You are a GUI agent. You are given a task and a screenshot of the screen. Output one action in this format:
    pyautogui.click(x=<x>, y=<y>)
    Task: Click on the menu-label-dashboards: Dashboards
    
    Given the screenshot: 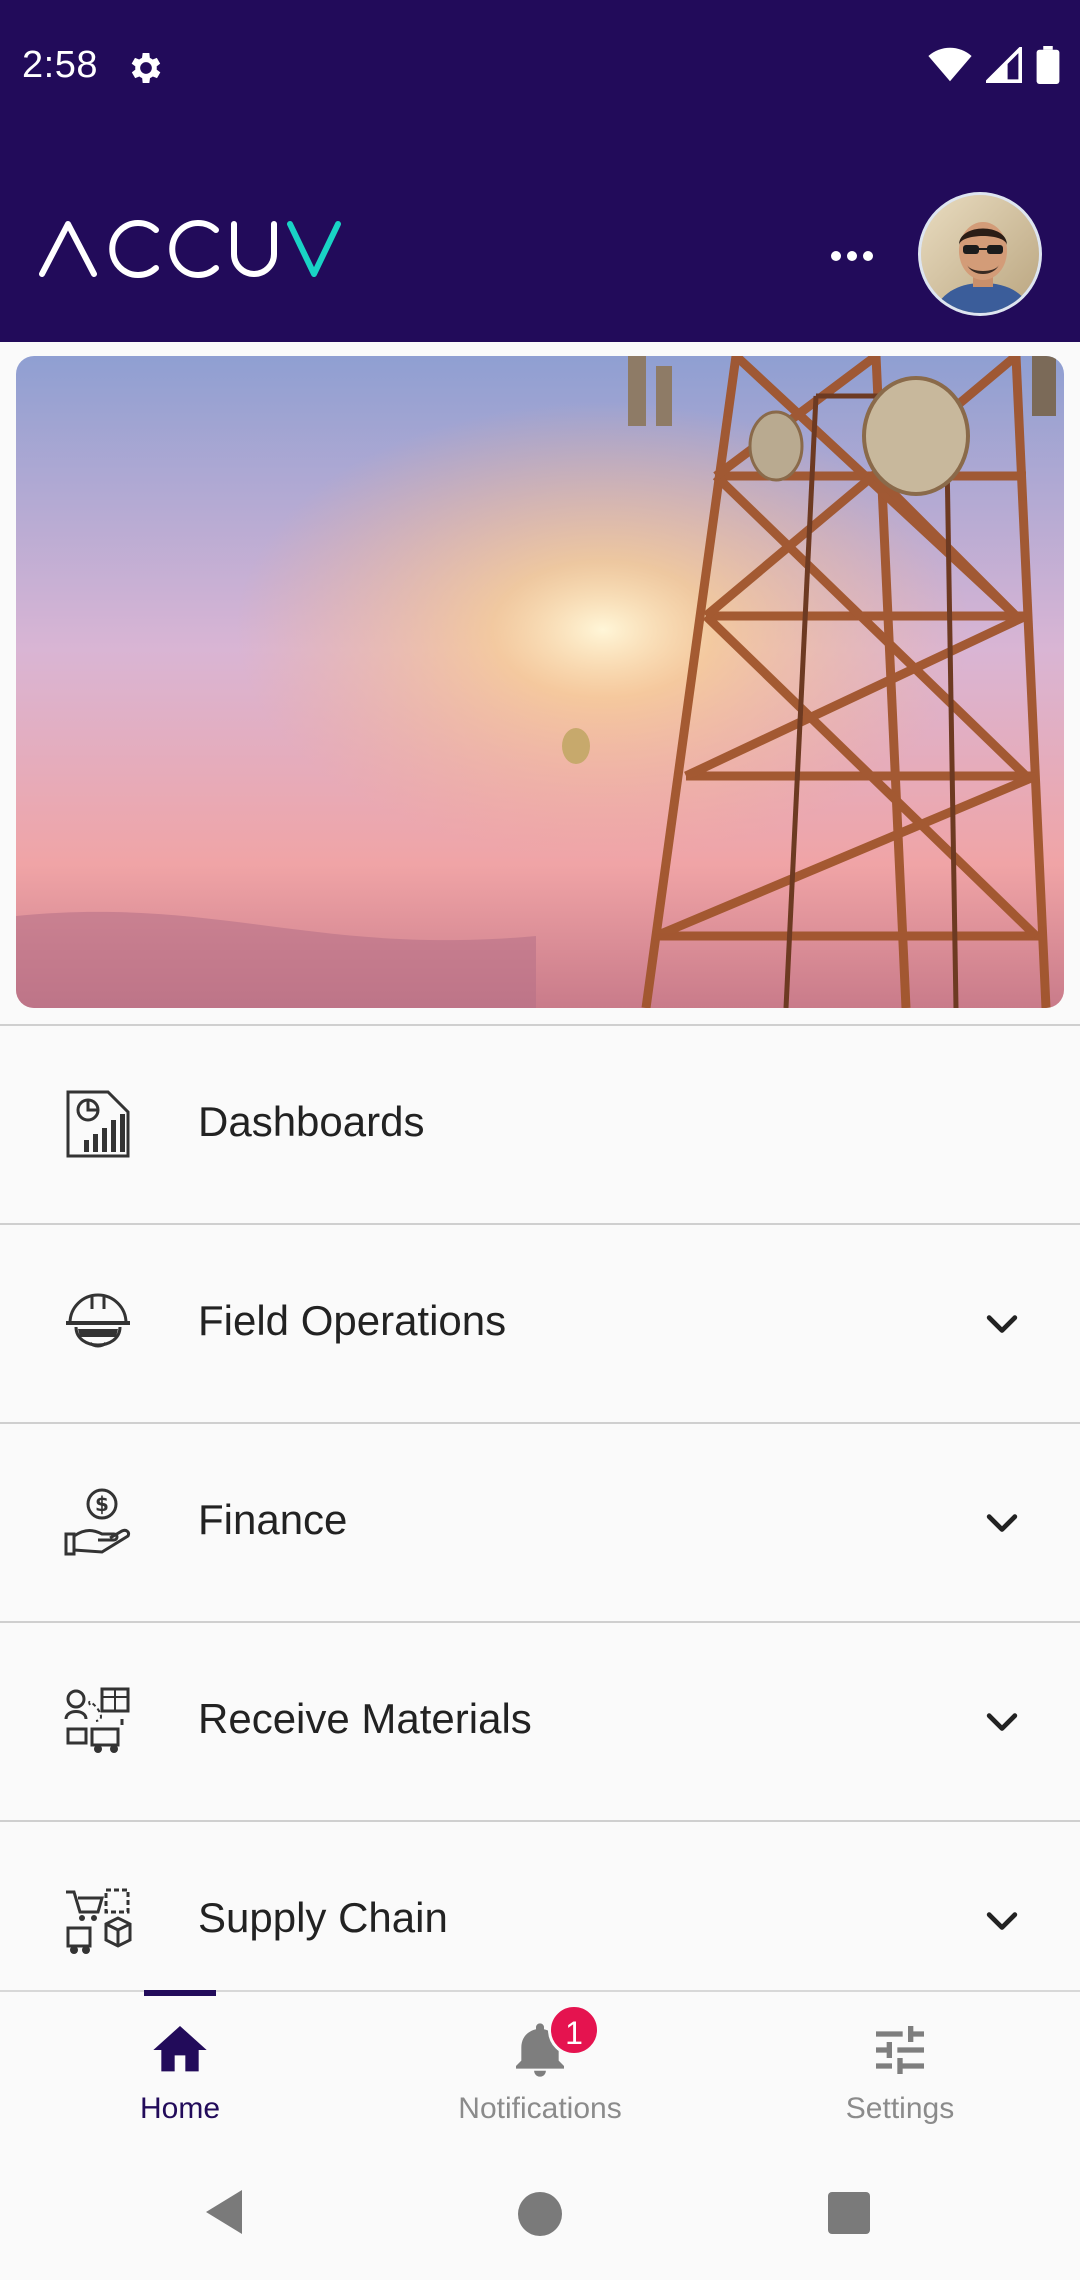 What is the action you would take?
    pyautogui.click(x=311, y=1121)
    